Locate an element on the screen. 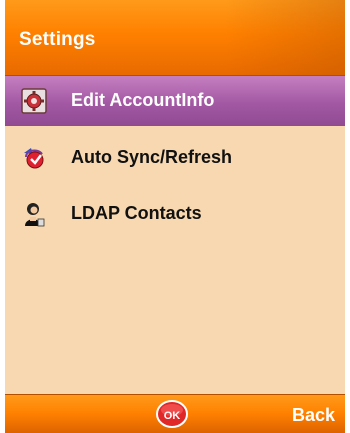 The width and height of the screenshot is (350, 433). account-settings-icon is located at coordinates (34, 101).